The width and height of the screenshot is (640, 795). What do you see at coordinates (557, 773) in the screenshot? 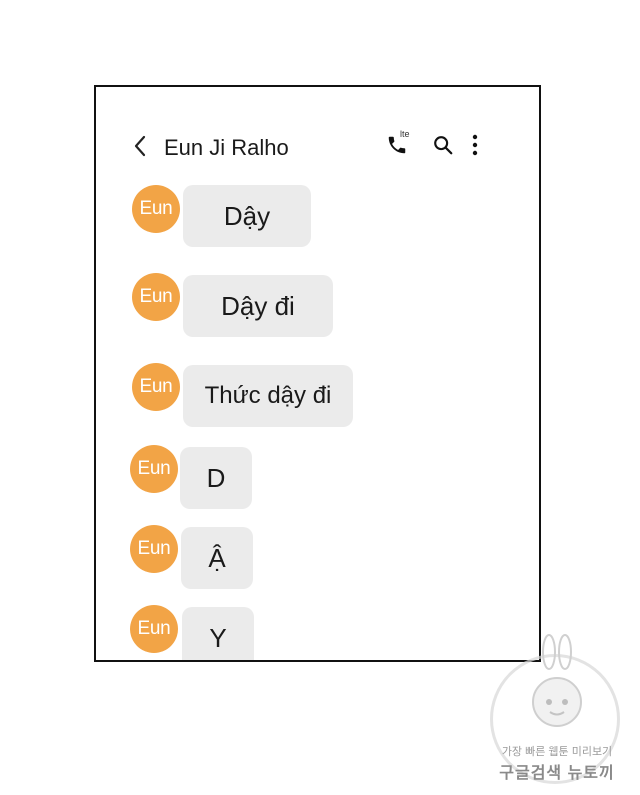
I see `watermark-site: 구글검색 뉴토끼` at bounding box center [557, 773].